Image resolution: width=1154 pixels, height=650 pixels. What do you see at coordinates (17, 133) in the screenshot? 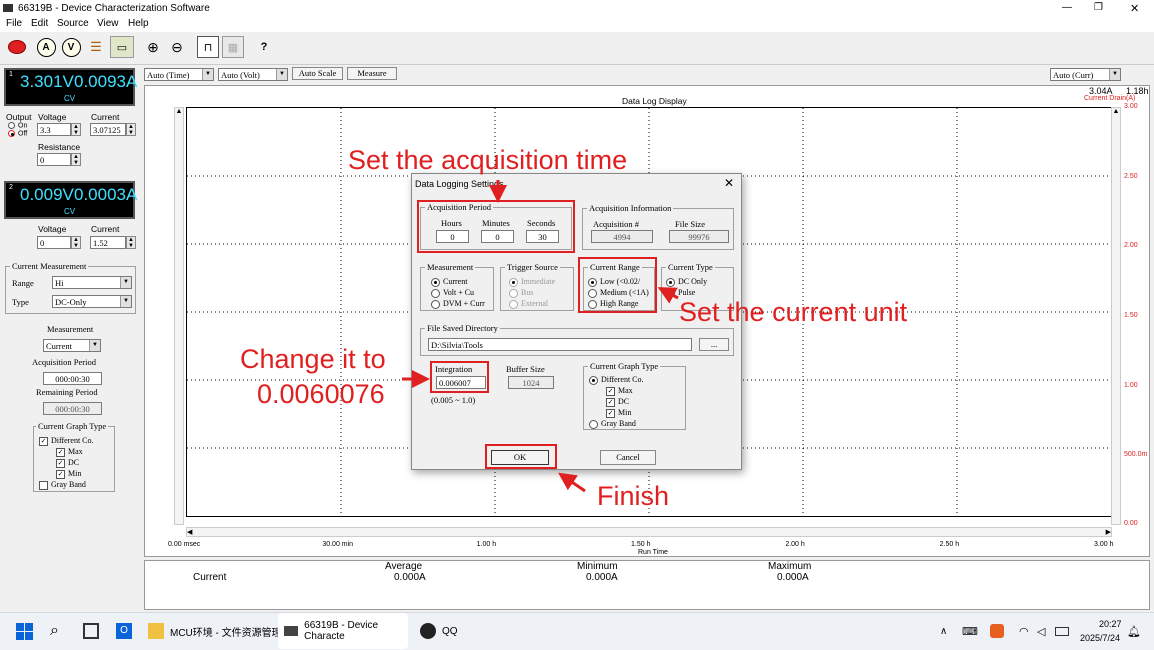
I see `output-off-radio: Off` at bounding box center [17, 133].